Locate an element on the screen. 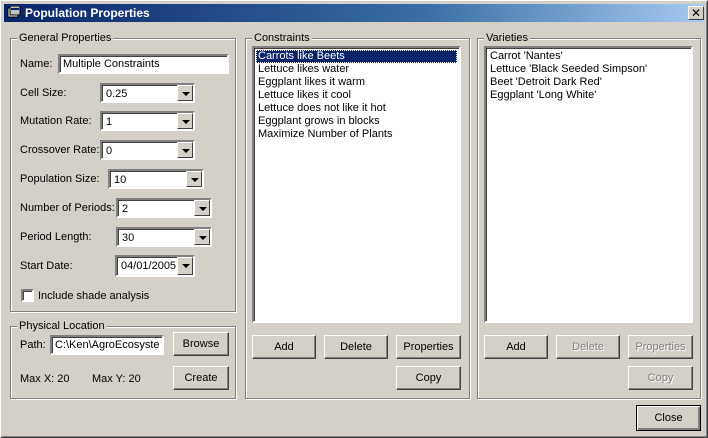 Image resolution: width=708 pixels, height=438 pixels. list-item: Eggplant 'Long White' is located at coordinates (588, 95).